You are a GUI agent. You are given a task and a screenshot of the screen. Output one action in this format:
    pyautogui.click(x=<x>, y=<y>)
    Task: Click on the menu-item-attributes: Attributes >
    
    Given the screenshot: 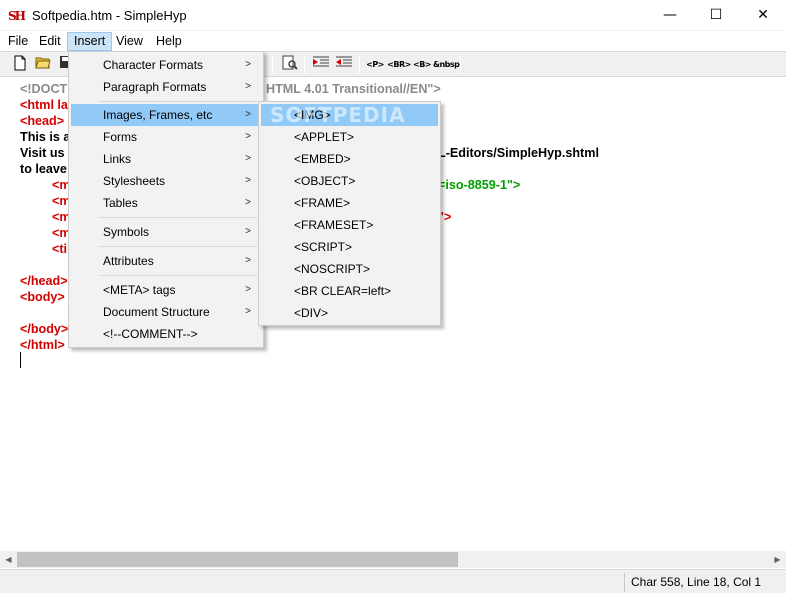 What is the action you would take?
    pyautogui.click(x=166, y=261)
    